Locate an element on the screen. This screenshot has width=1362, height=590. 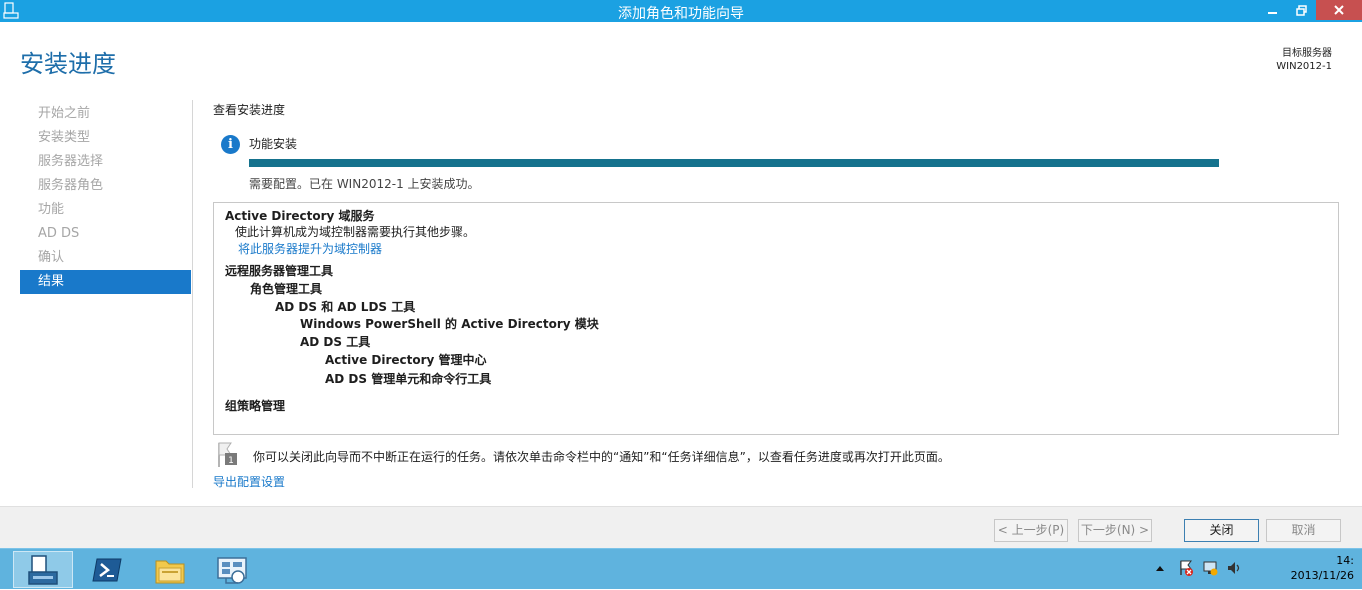
taskbar-server-manager is located at coordinates (43, 569).